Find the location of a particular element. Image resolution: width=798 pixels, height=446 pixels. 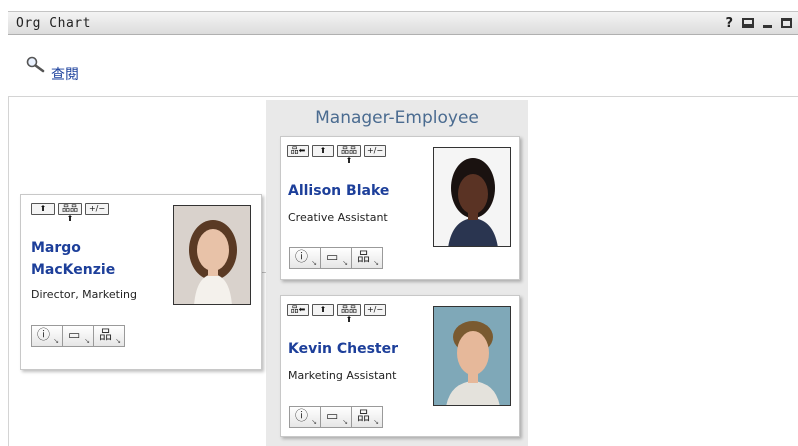

card-controls: ⬆ 品品⬆ +/− is located at coordinates (70, 213).